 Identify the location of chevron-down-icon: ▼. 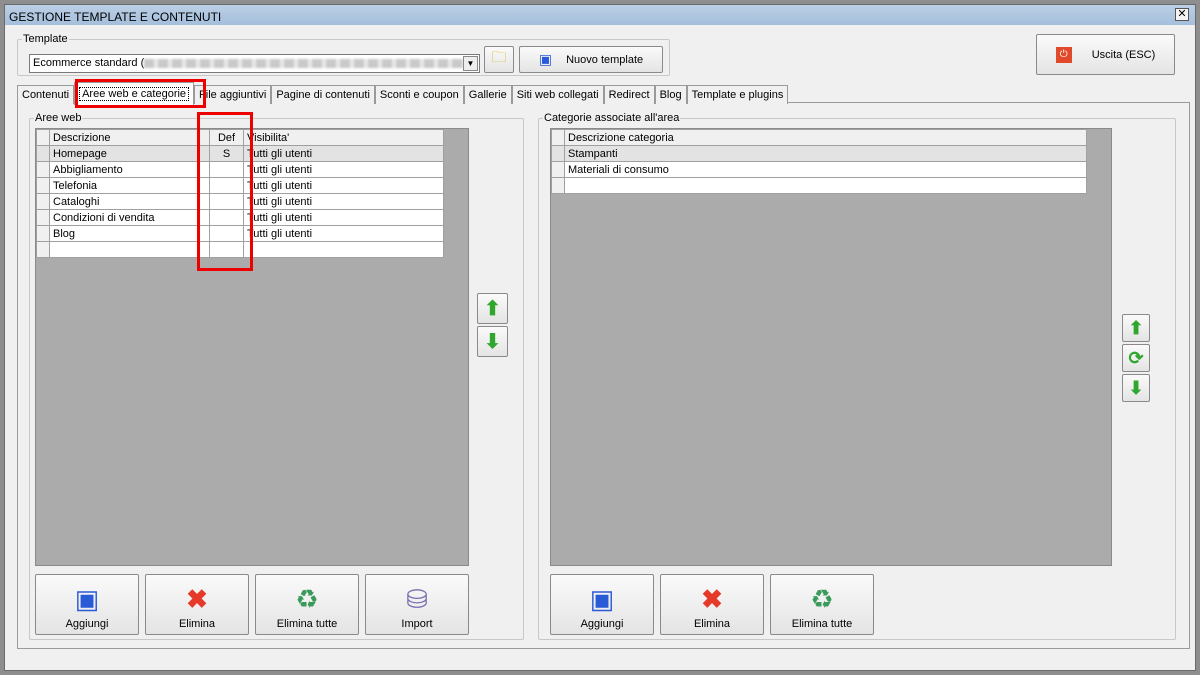
(470, 63).